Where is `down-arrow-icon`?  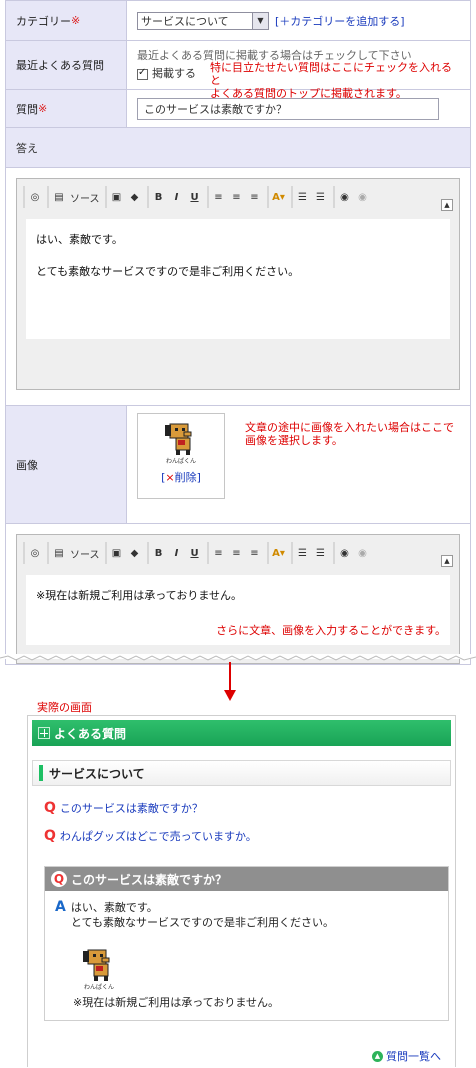
down-arrow-icon is located at coordinates (230, 681).